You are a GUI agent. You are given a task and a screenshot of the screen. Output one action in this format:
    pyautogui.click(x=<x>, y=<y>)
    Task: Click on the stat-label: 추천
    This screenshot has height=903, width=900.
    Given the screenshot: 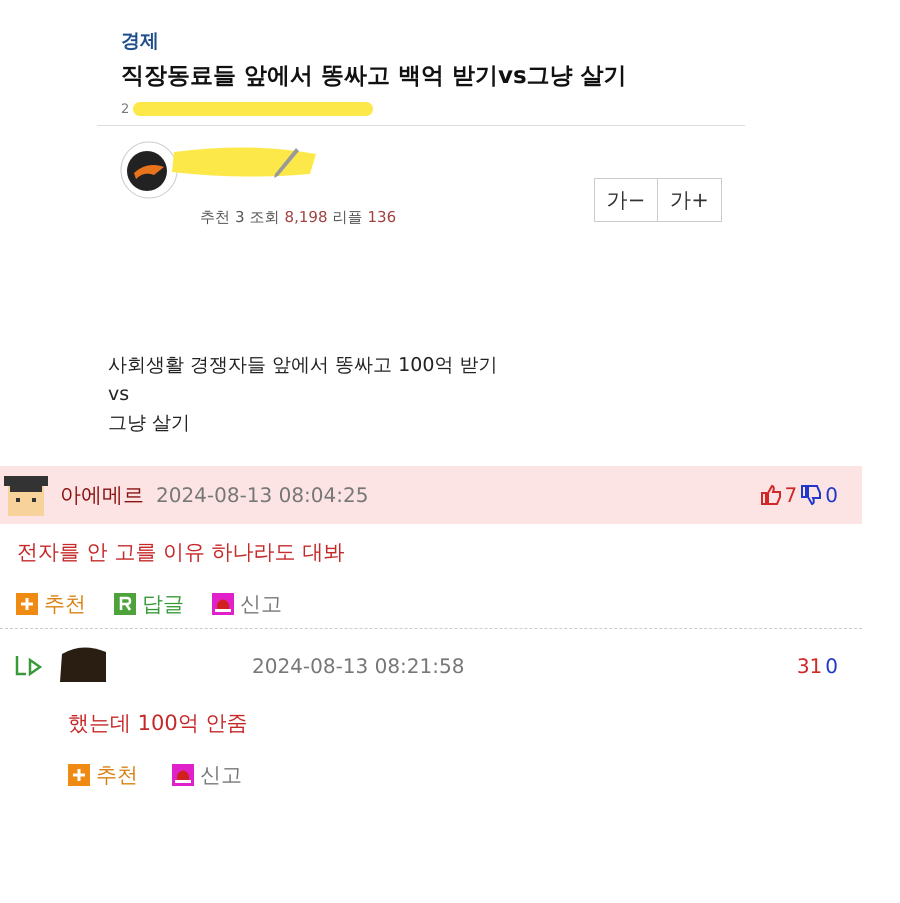 What is the action you would take?
    pyautogui.click(x=215, y=217)
    